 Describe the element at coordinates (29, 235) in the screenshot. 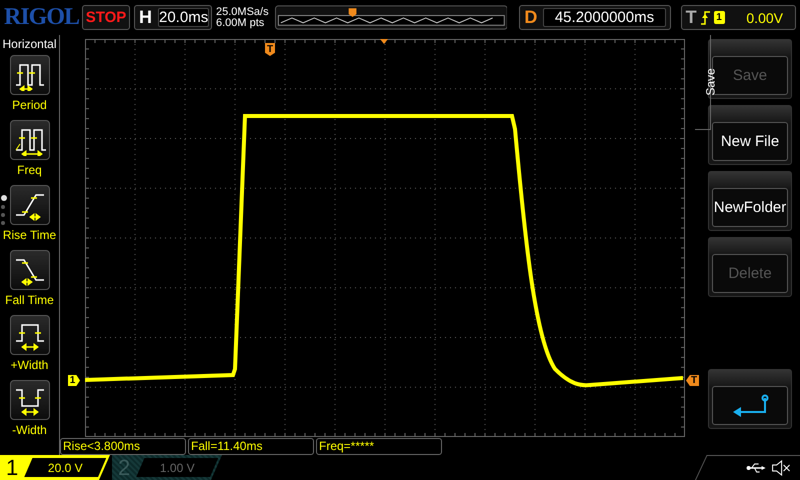

I see `measure-label: Rise Time` at that location.